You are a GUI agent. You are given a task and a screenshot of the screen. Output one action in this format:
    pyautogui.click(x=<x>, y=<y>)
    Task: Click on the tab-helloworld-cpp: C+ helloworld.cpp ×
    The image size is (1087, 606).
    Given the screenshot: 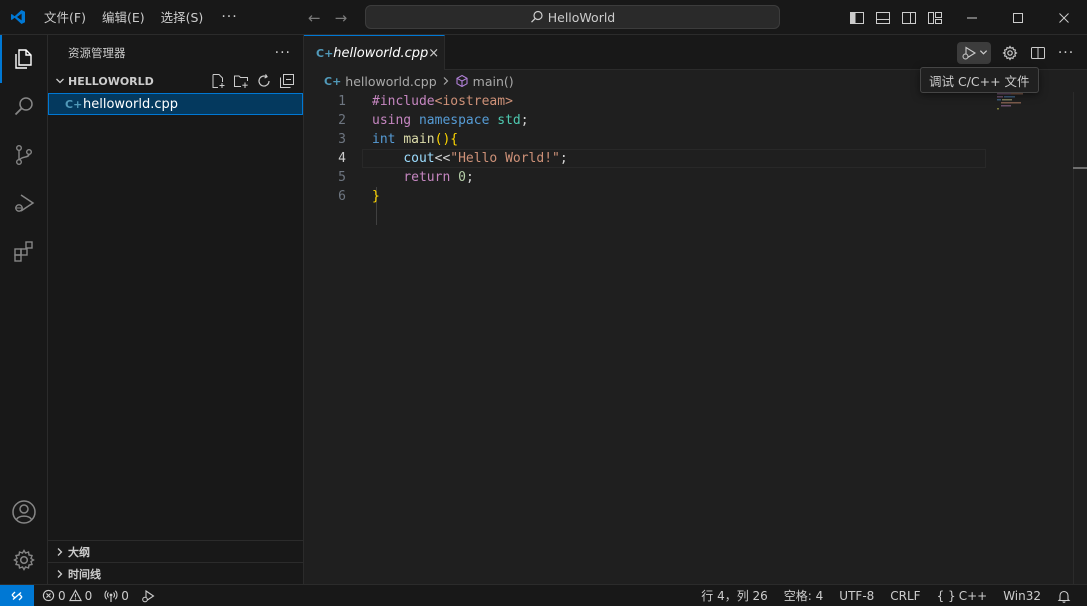 What is the action you would take?
    pyautogui.click(x=374, y=52)
    